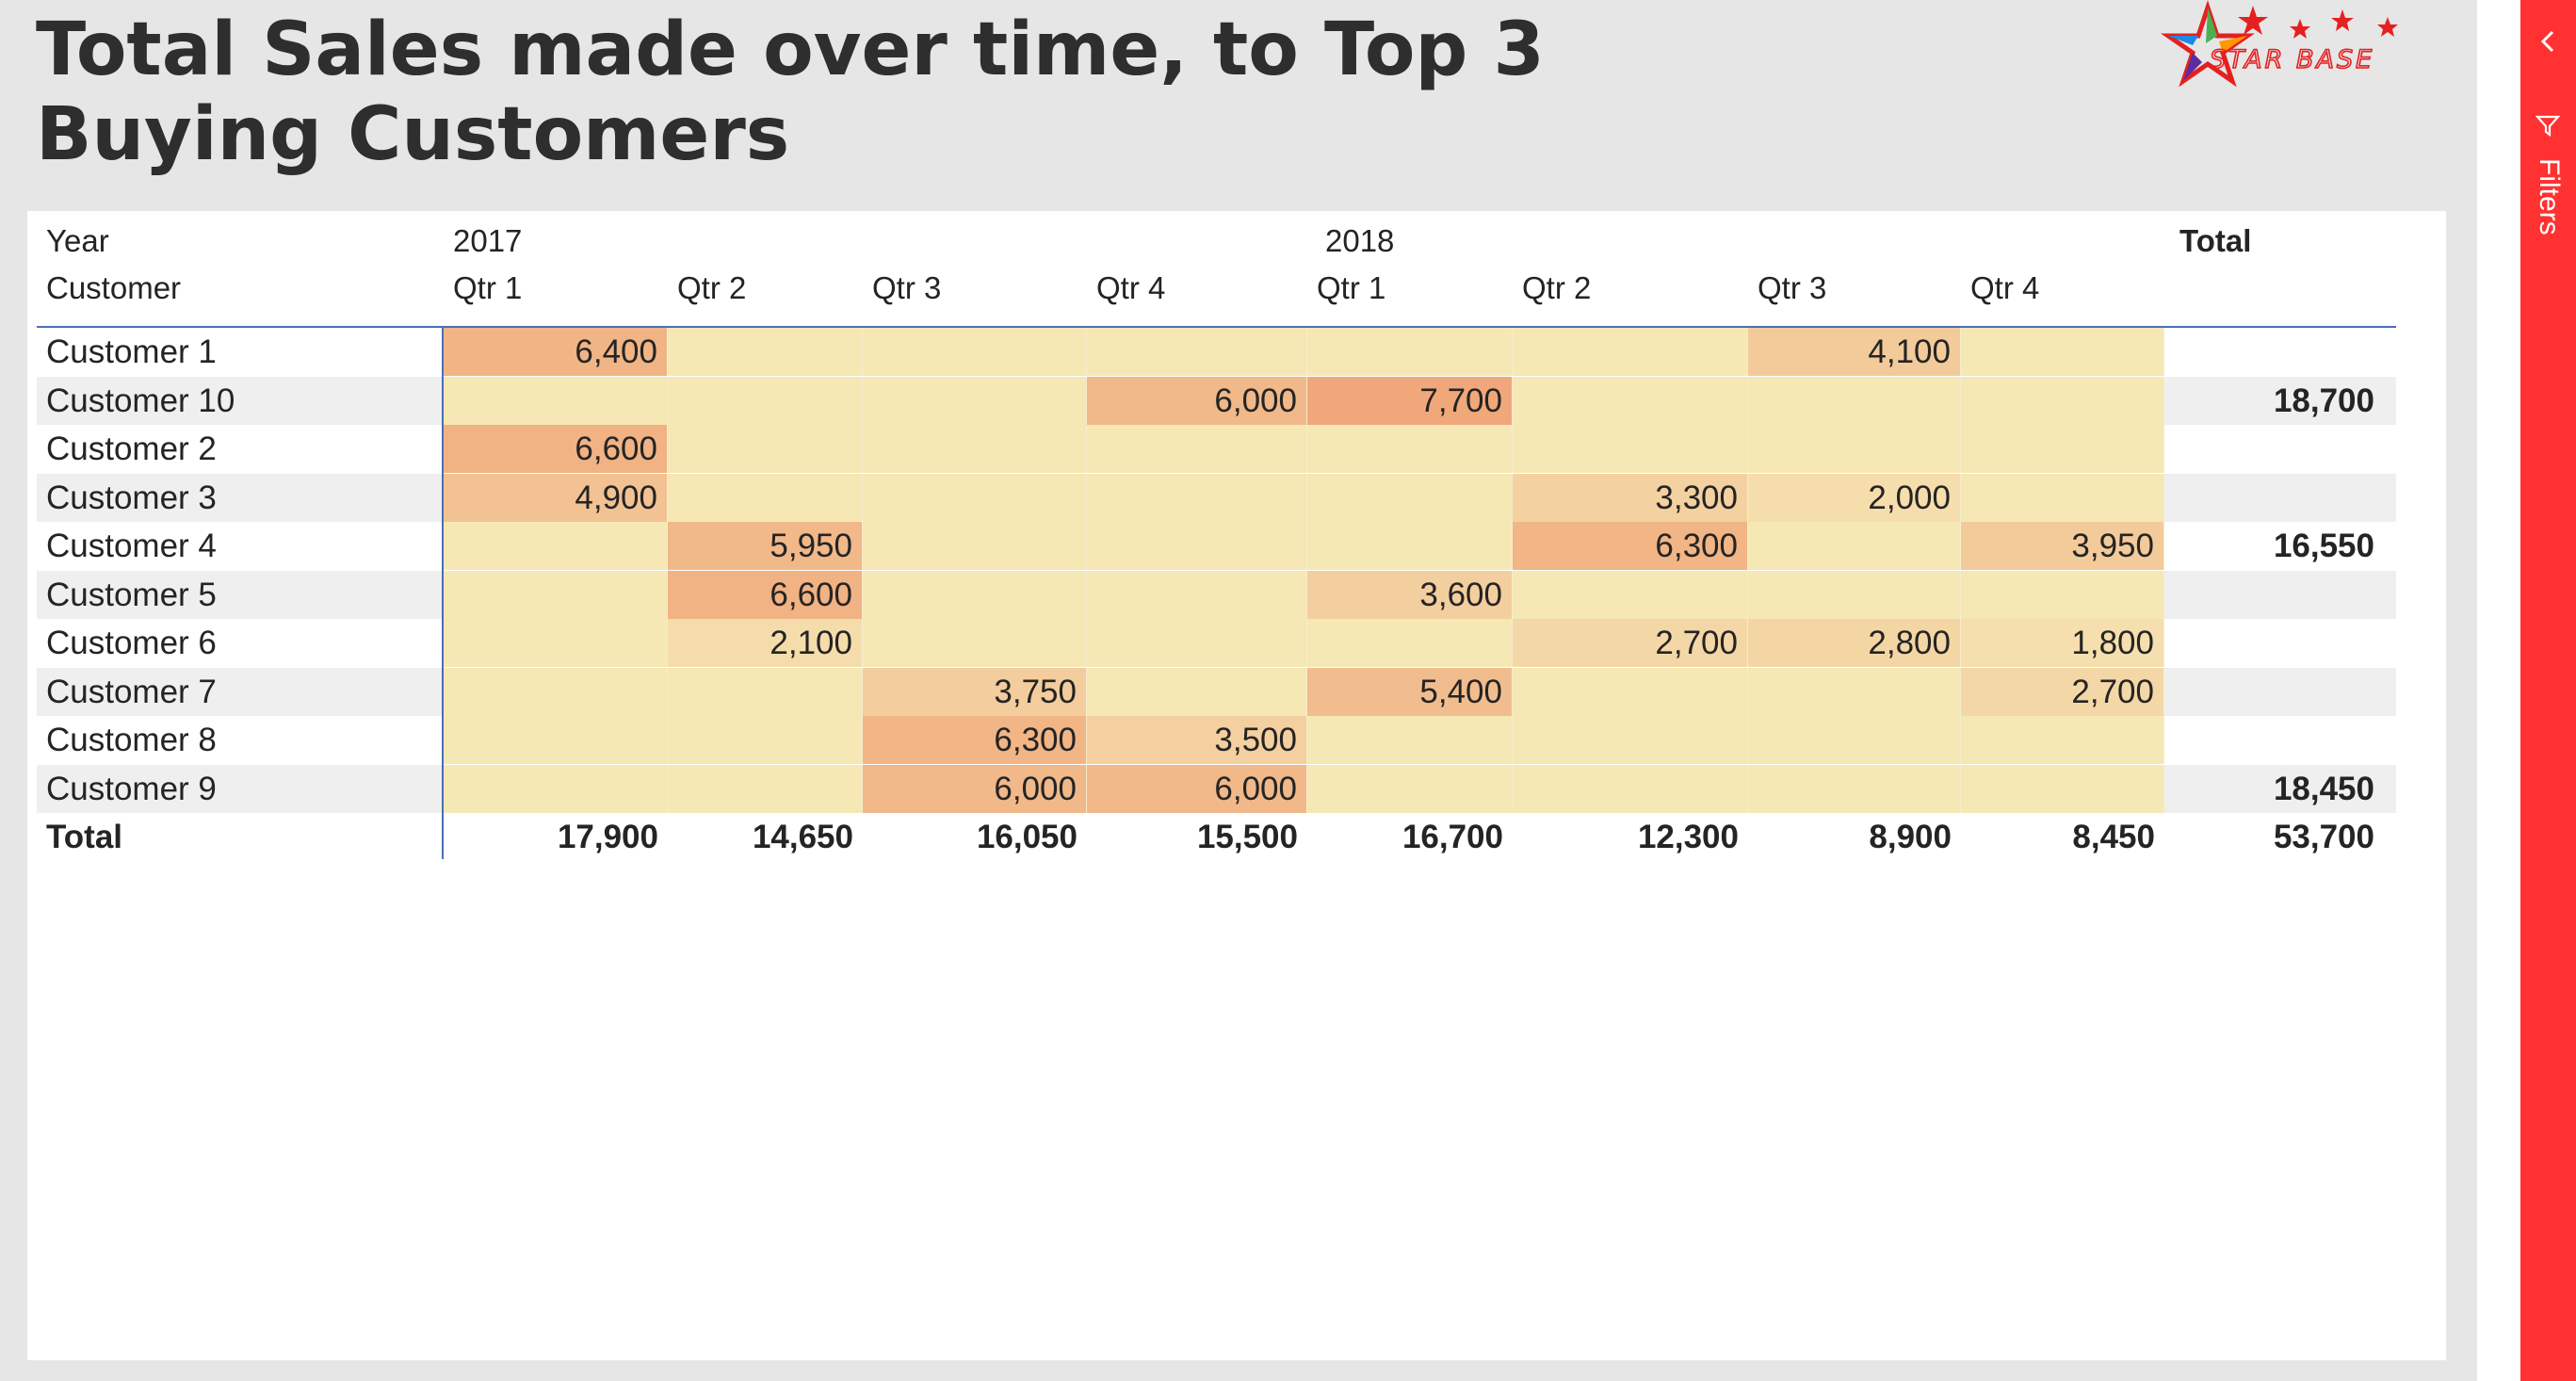 The image size is (2576, 1381). I want to click on matrix-row: Customer 7 3,750 5,400 2,700, so click(1216, 692).